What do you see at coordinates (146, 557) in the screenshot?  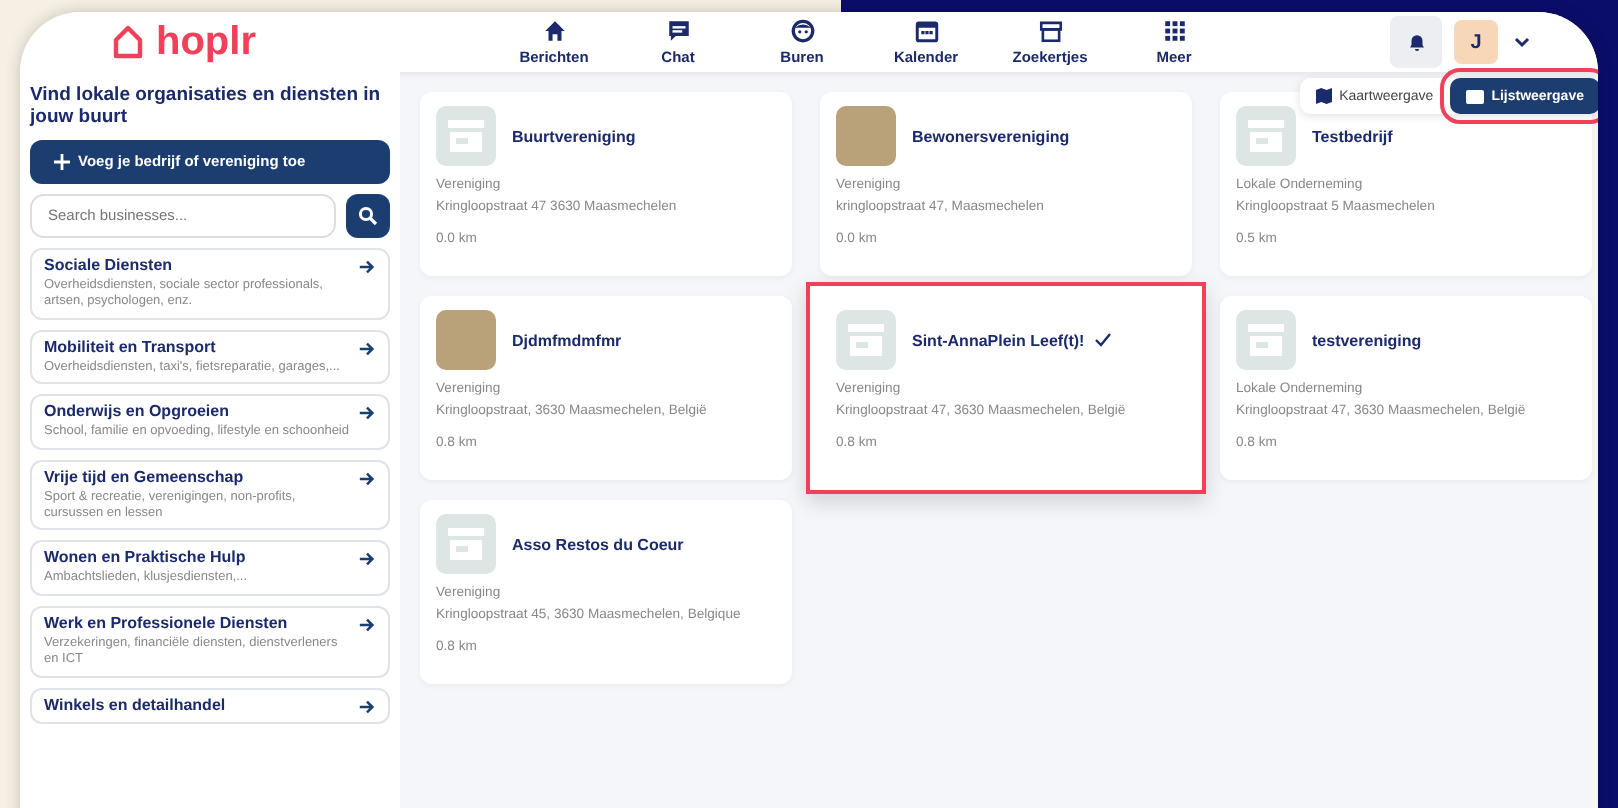 I see `category-title: Wonen en Praktische Hulp` at bounding box center [146, 557].